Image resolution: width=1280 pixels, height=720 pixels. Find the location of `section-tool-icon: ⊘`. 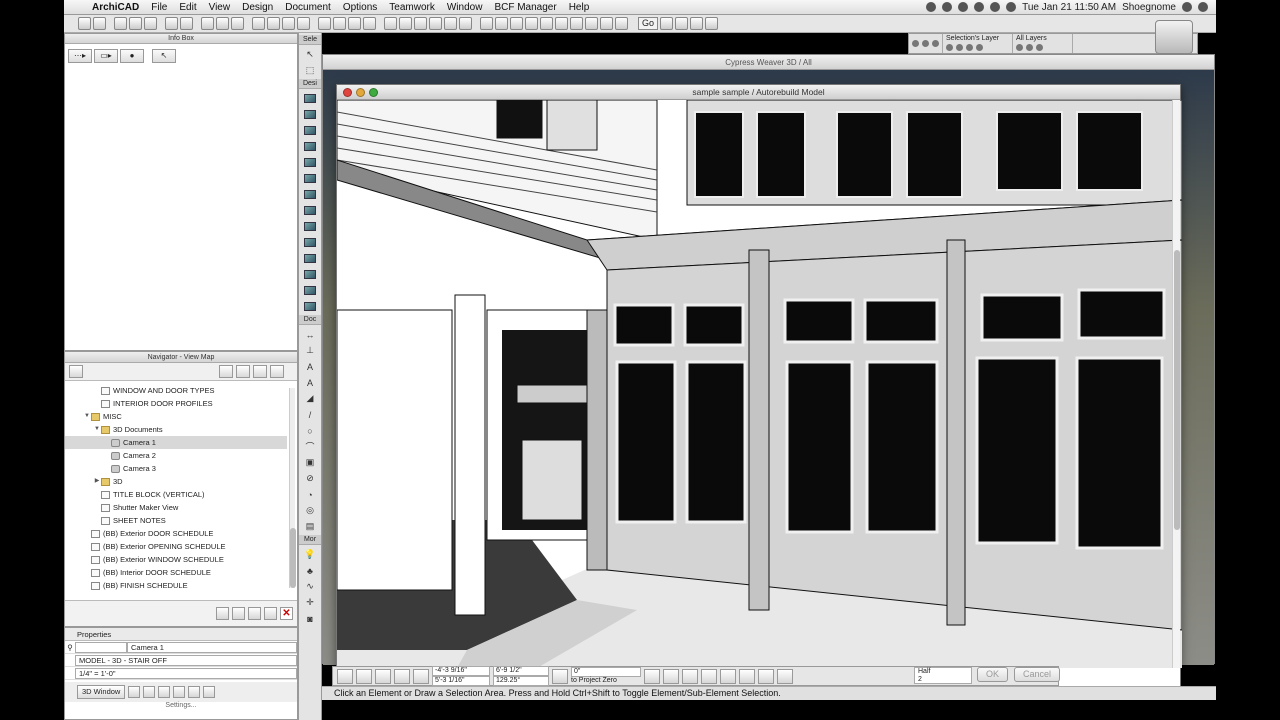

section-tool-icon: ⊘ is located at coordinates (310, 478).